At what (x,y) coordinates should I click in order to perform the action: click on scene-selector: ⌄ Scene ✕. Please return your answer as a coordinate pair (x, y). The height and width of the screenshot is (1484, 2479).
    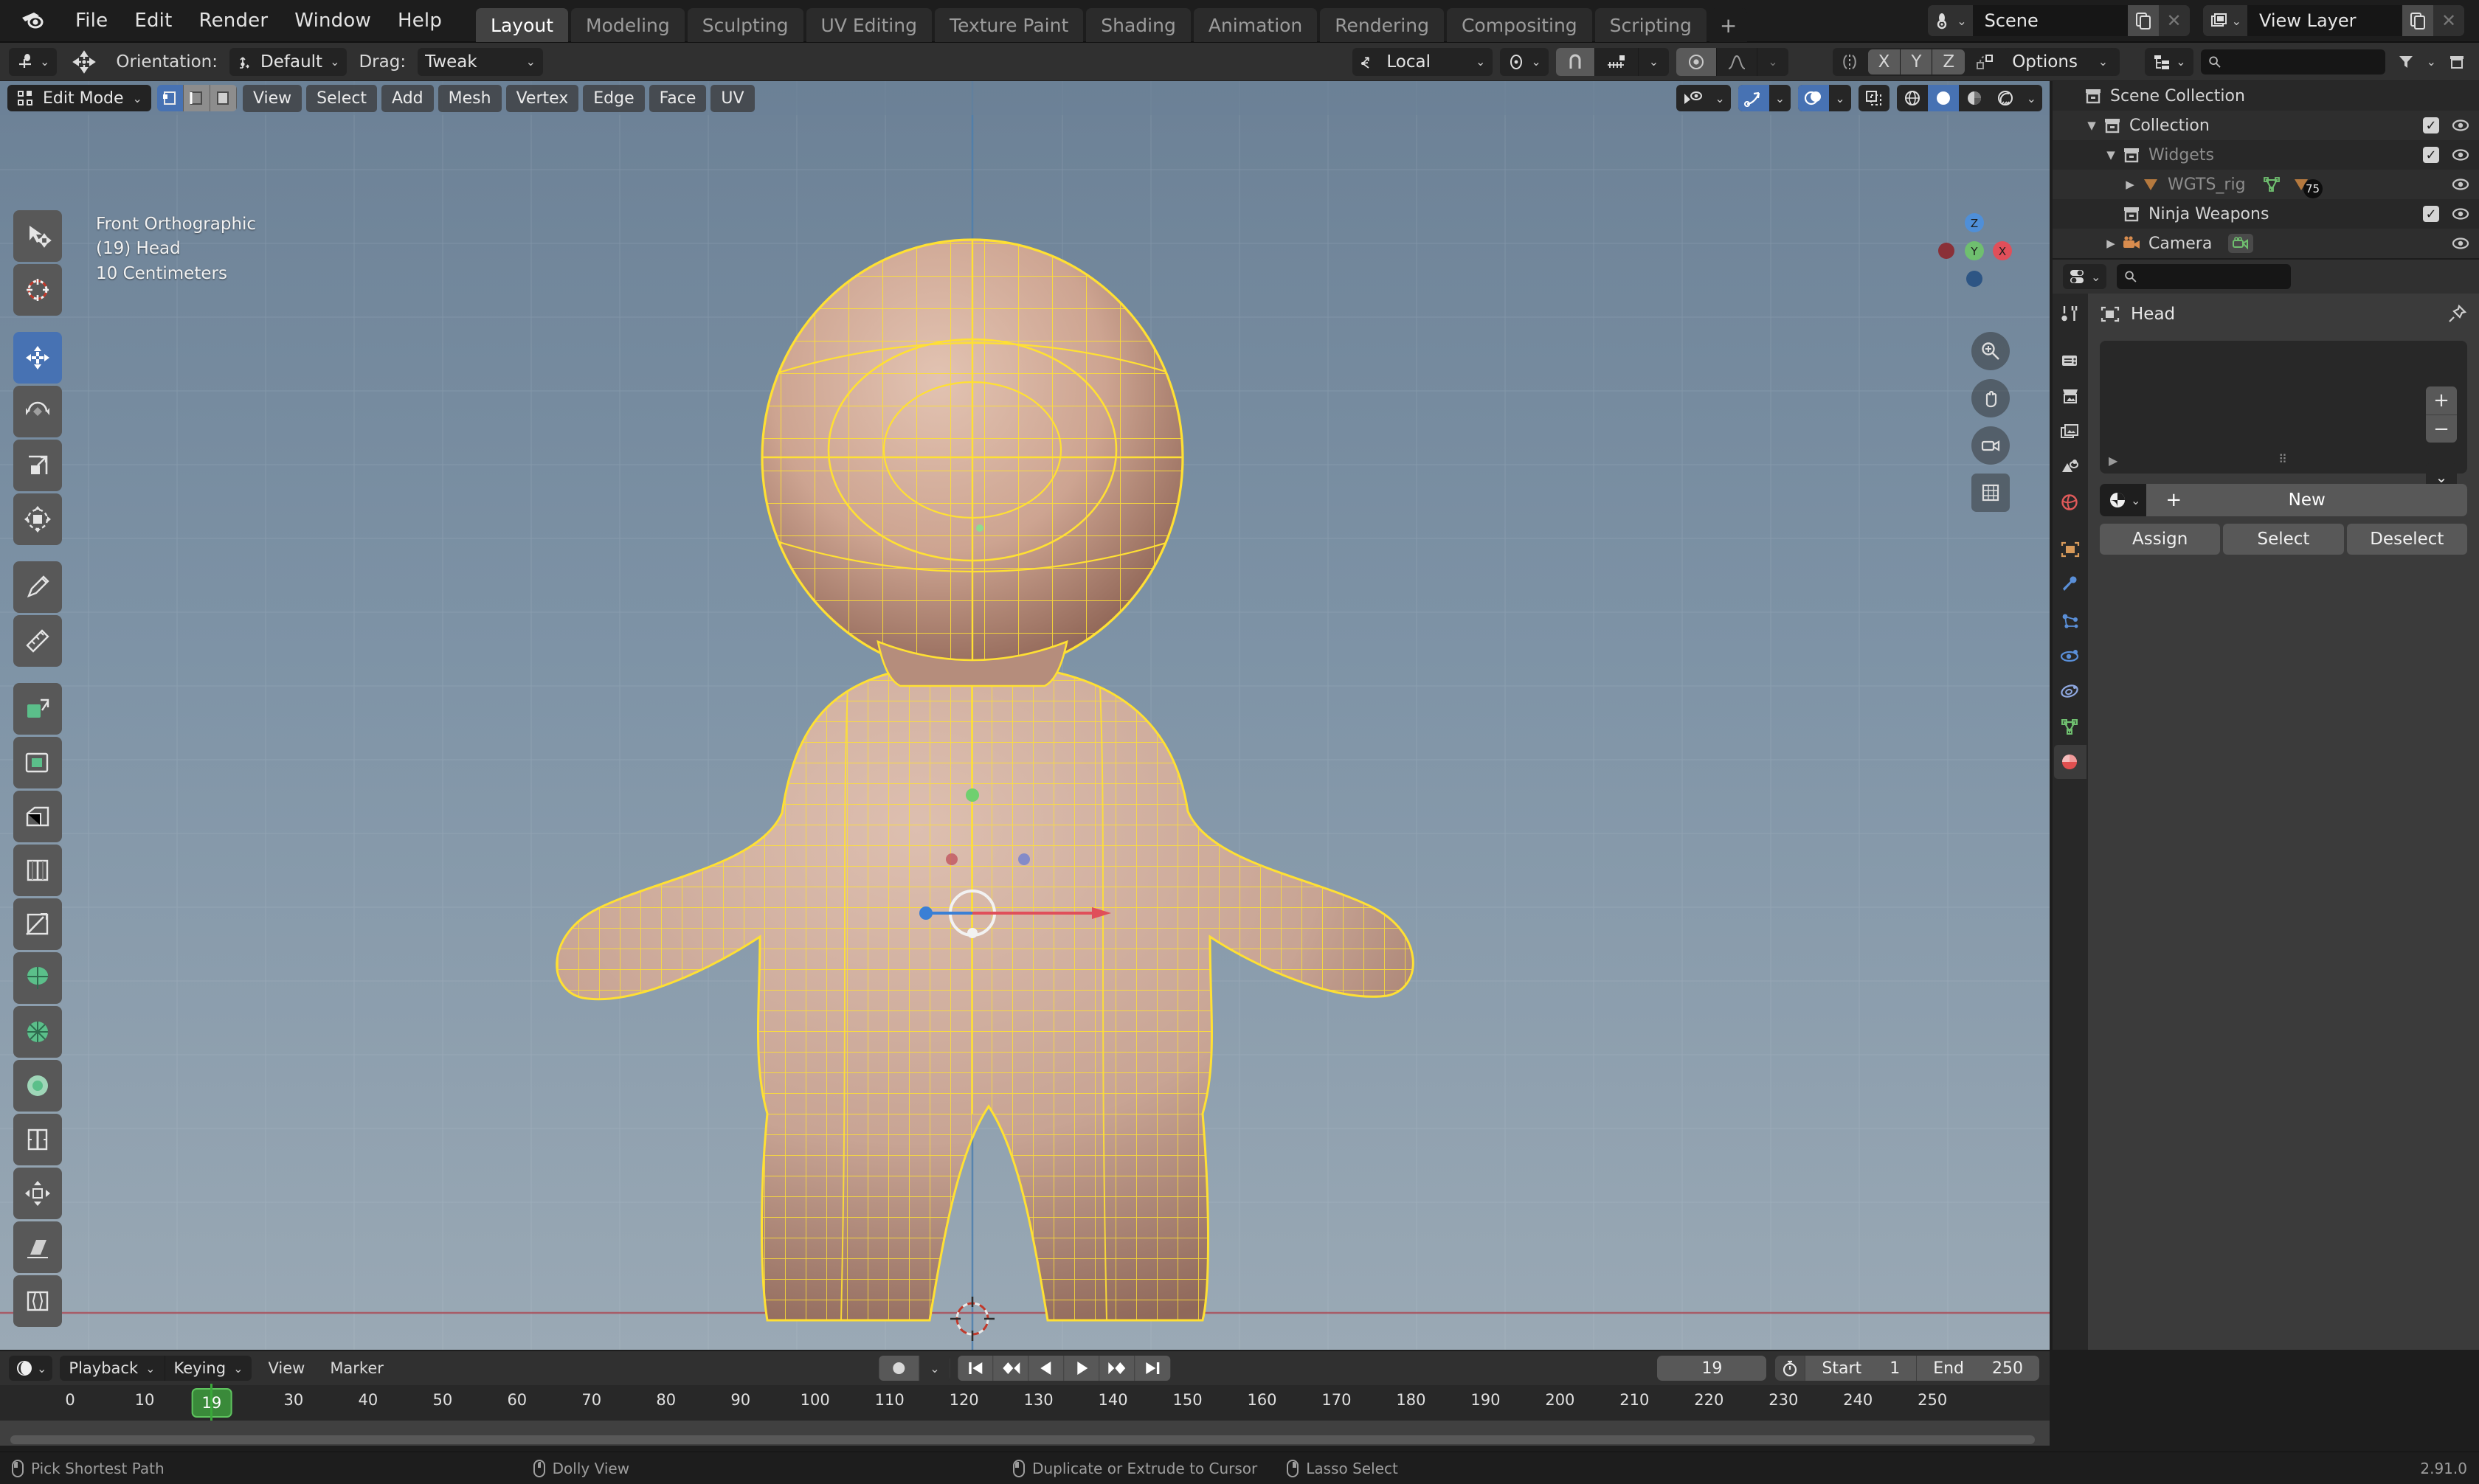
    Looking at the image, I should click on (2059, 20).